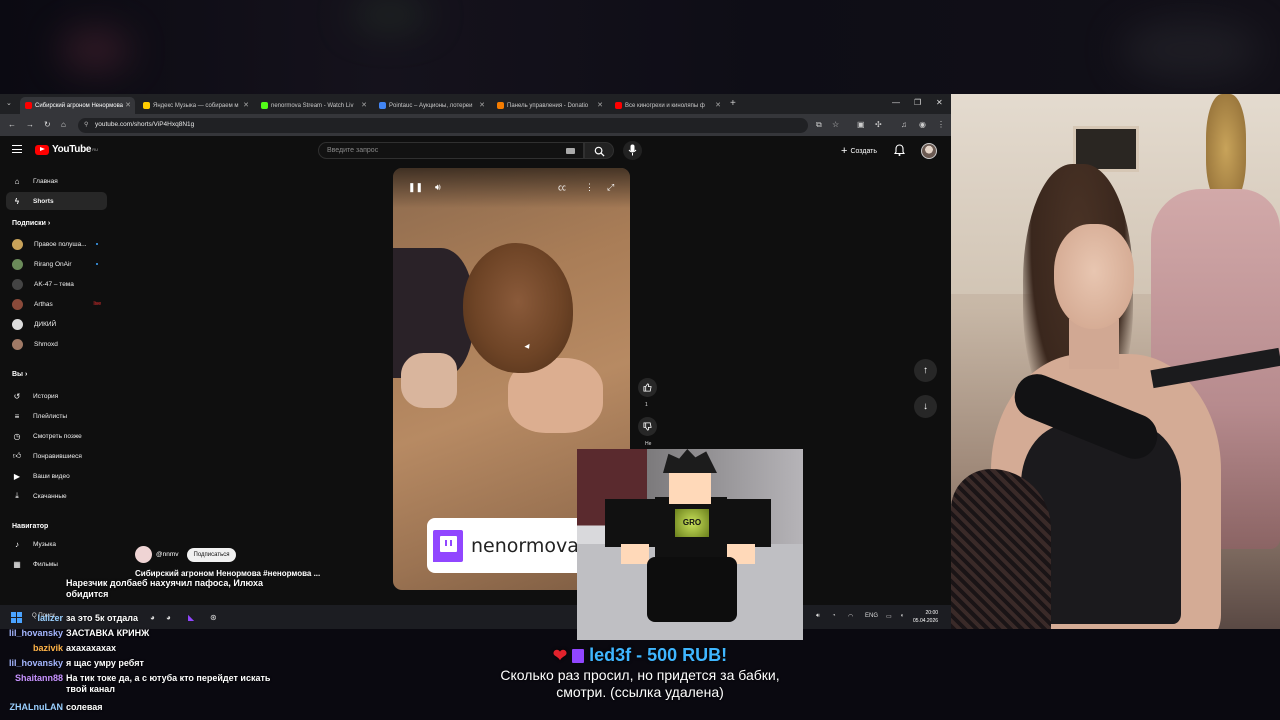 The height and width of the screenshot is (720, 1280). Describe the element at coordinates (56, 264) in the screenshot. I see `sidebar-item-channel: Rirang OnAir` at that location.